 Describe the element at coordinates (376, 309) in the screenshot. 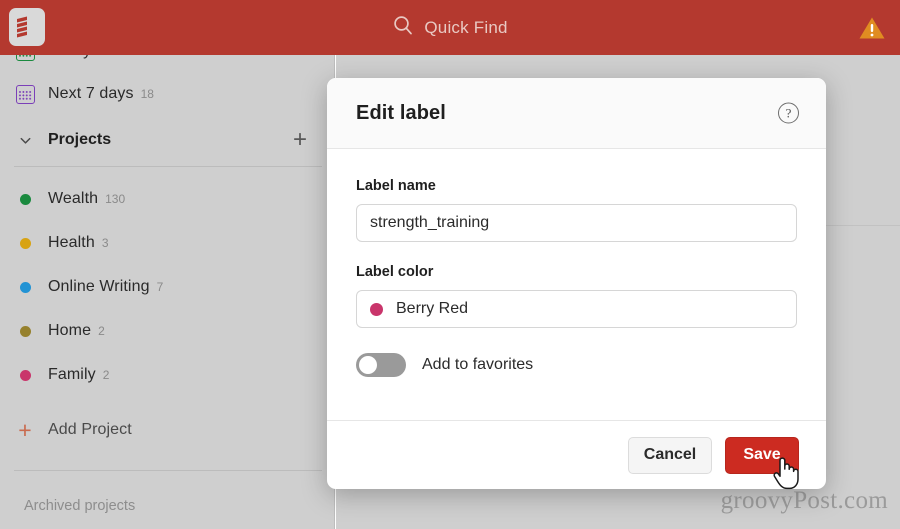

I see `color-swatch-icon` at that location.